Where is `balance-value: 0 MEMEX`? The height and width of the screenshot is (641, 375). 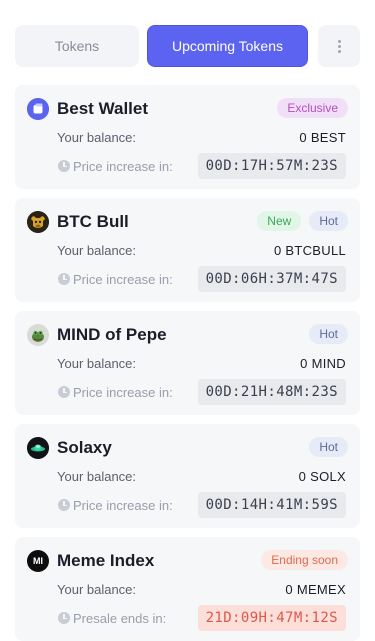 balance-value: 0 MEMEX is located at coordinates (315, 589).